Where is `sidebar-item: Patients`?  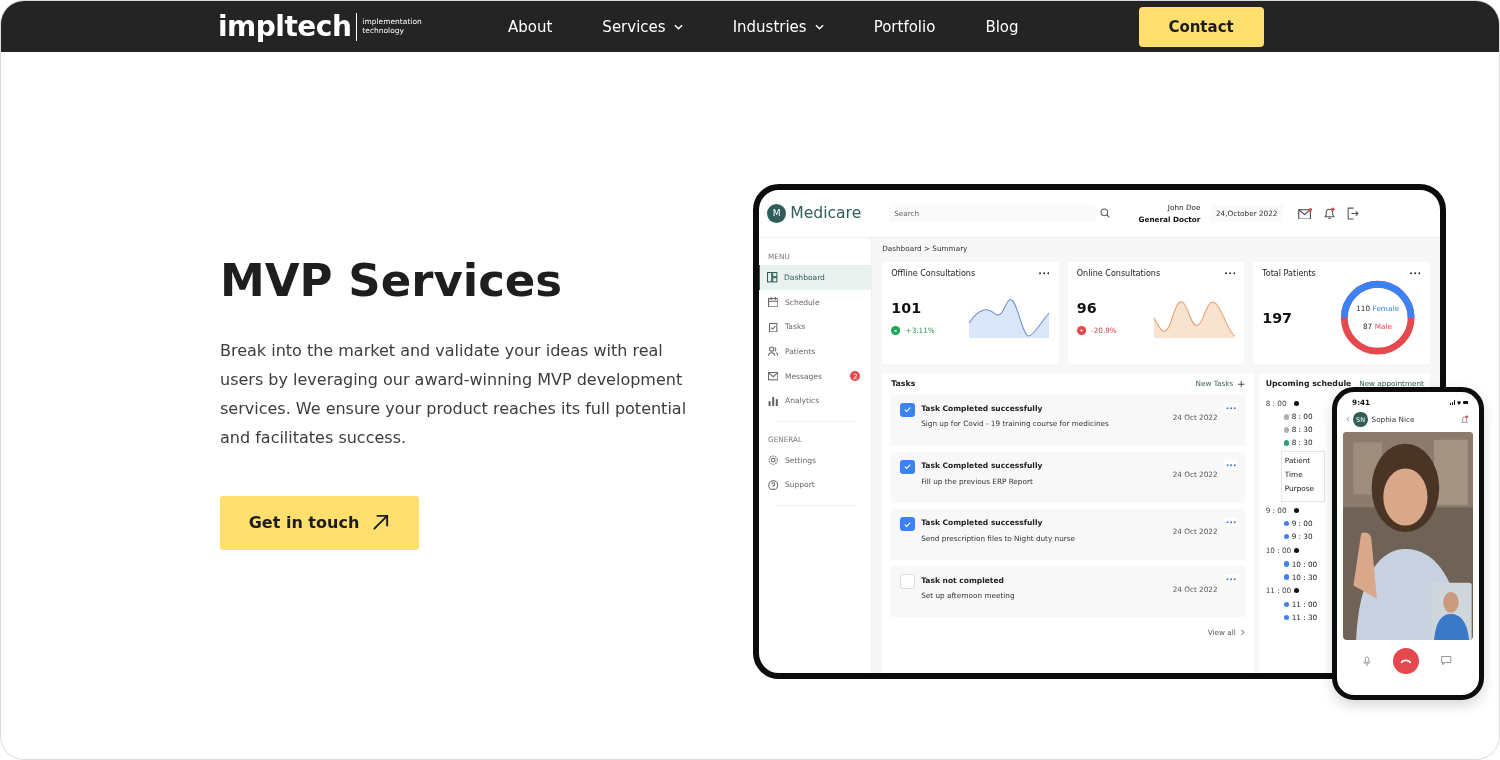 sidebar-item: Patients is located at coordinates (815, 351).